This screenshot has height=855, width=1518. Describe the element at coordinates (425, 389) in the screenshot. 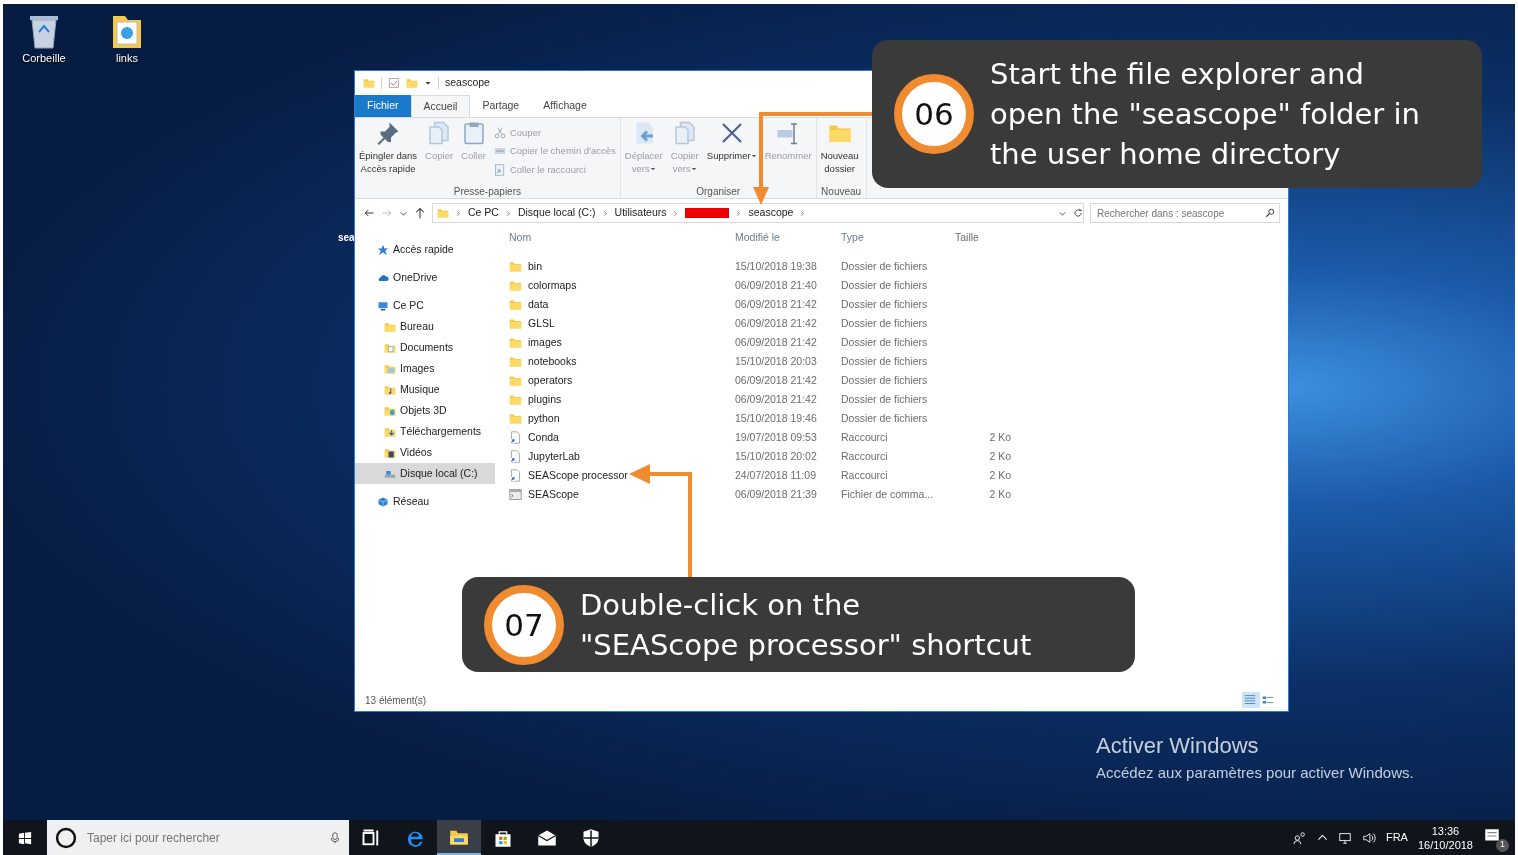

I see `nav-item: Musique` at that location.